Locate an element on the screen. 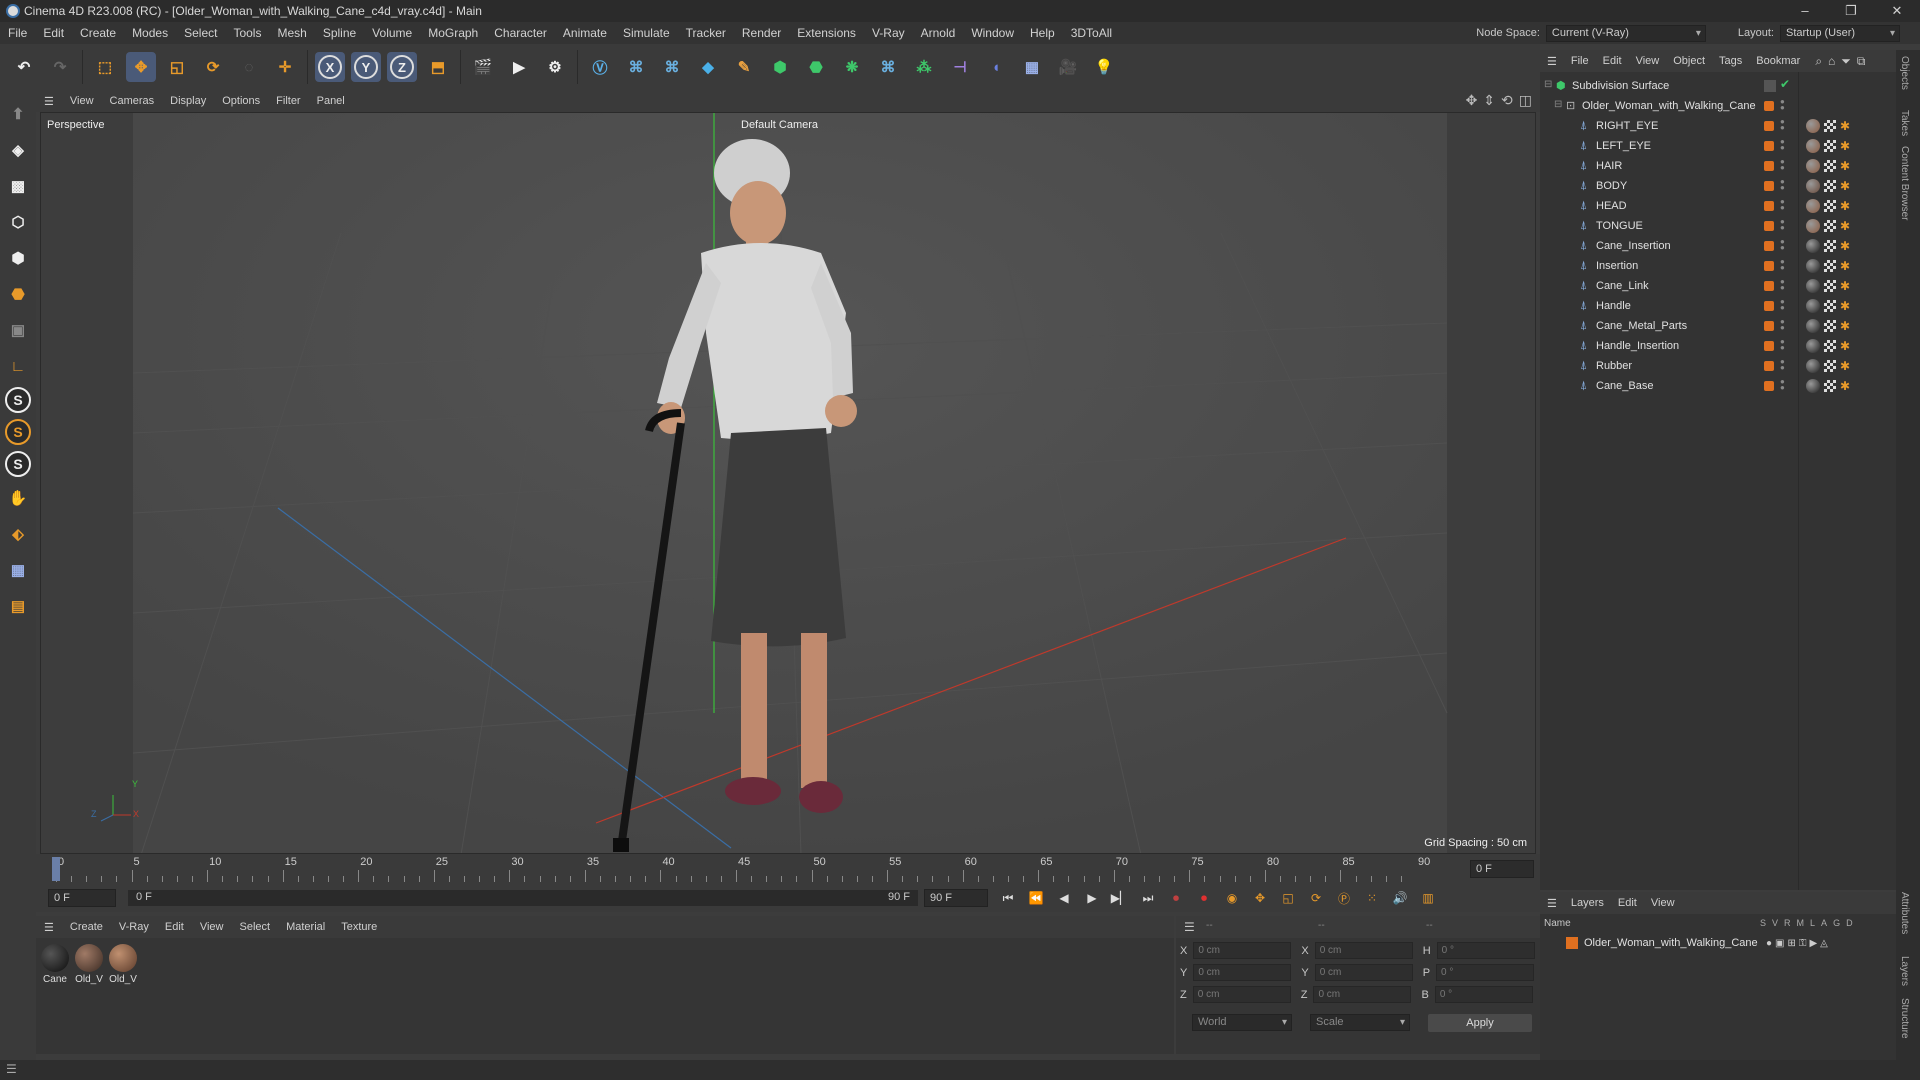 The image size is (1920, 1080). key-rotation-icon: ⟳ is located at coordinates (1316, 898).